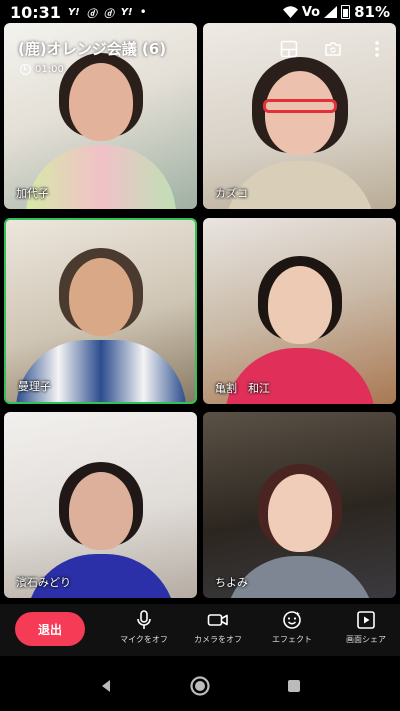 This screenshot has height=711, width=400. Describe the element at coordinates (144, 639) in the screenshot. I see `mic-toggle-label: マイクをオフ` at that location.